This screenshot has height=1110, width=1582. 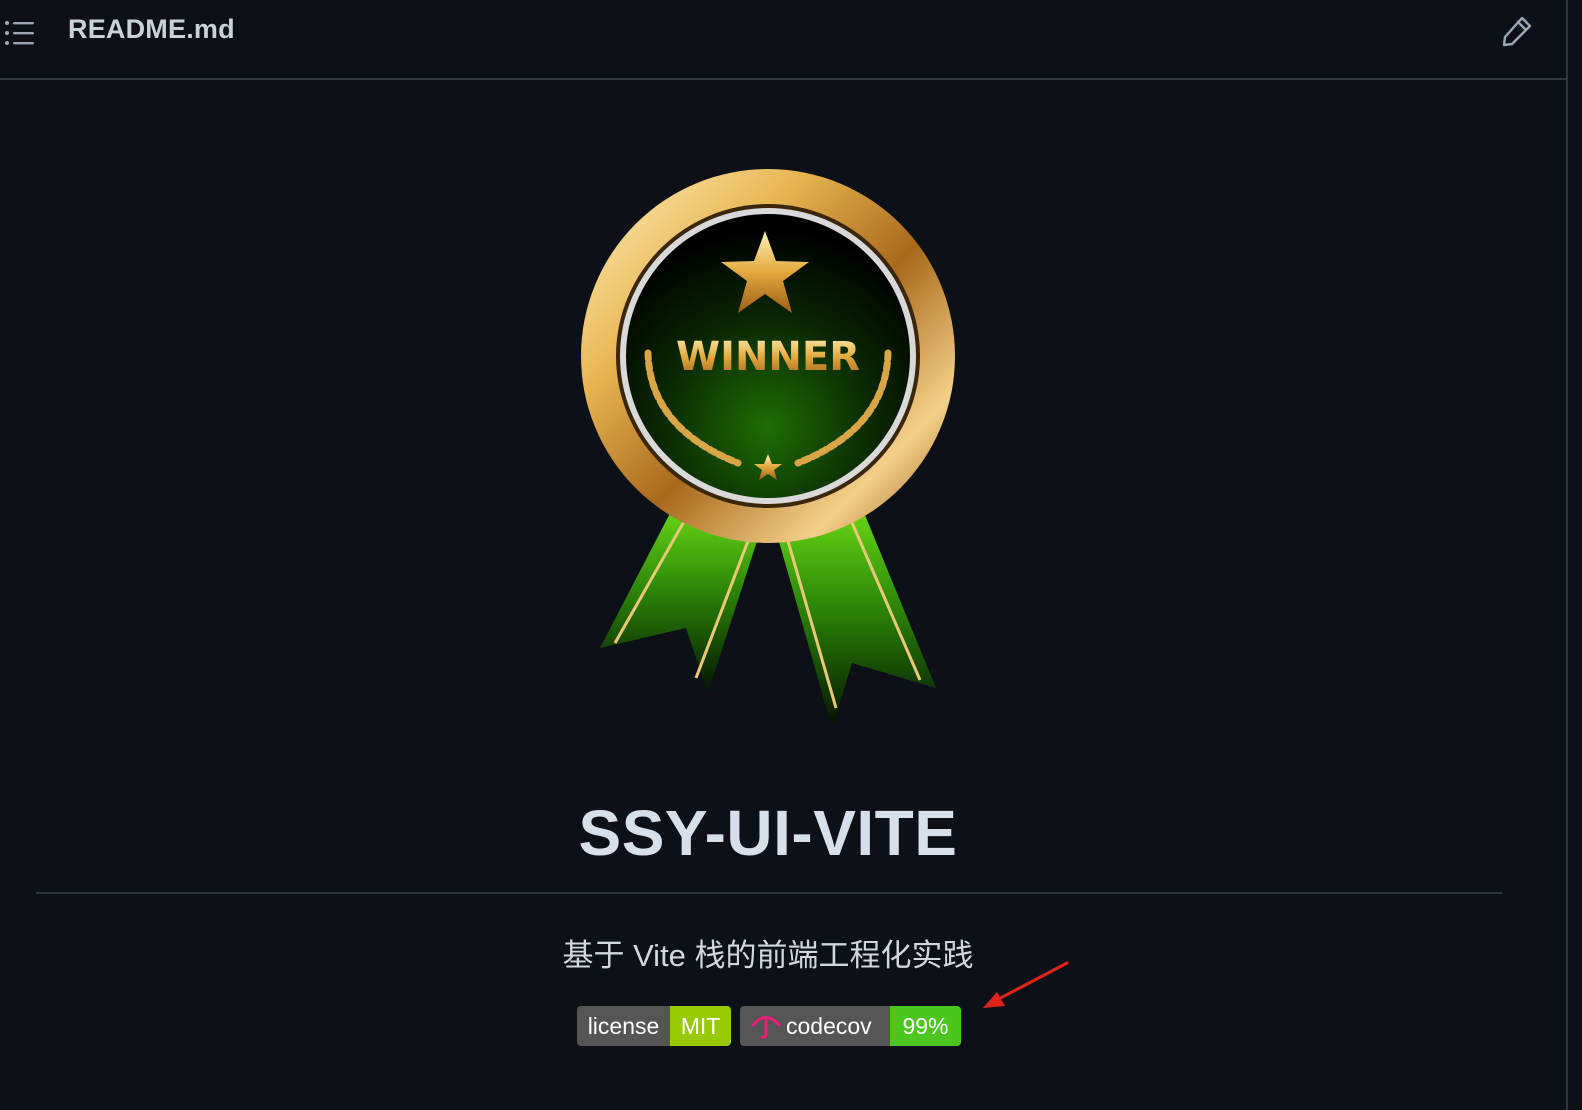 I want to click on list-icon, so click(x=19, y=33).